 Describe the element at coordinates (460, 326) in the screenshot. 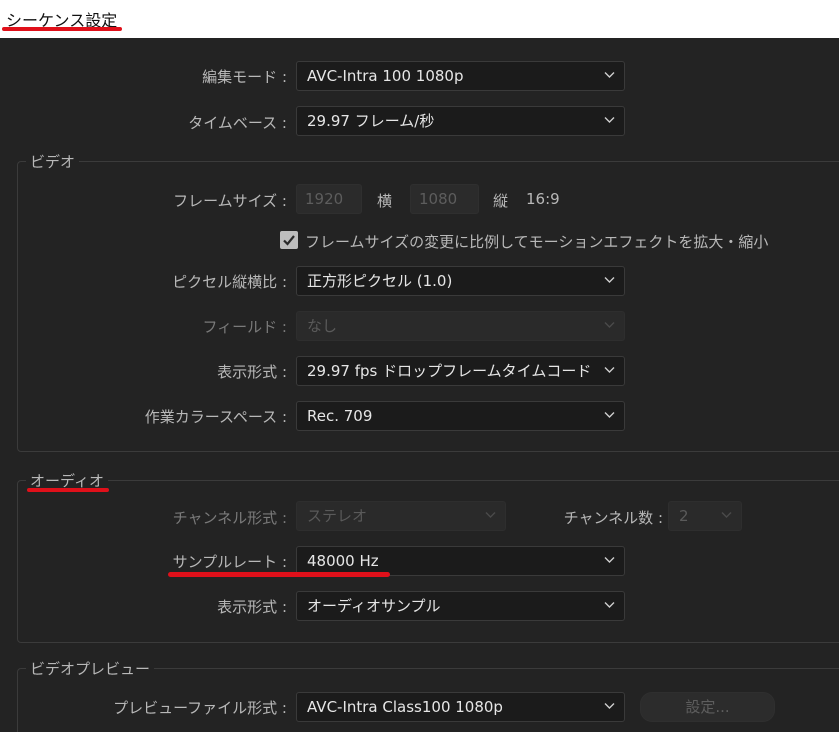

I see `fields-dropdown: なし` at that location.